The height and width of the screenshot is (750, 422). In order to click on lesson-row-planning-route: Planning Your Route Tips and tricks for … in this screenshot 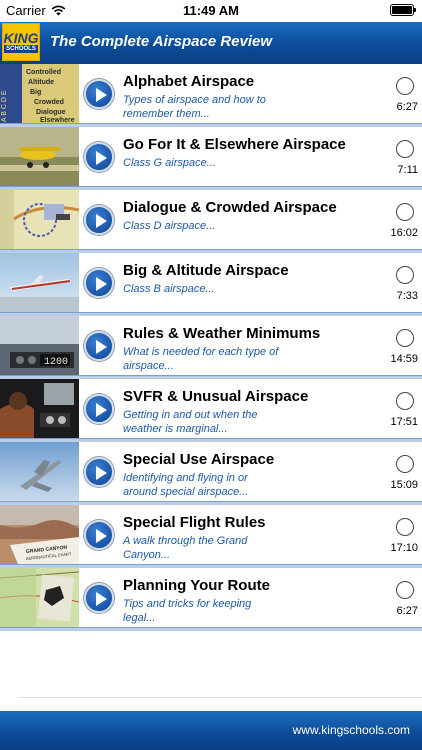, I will do `click(211, 599)`.